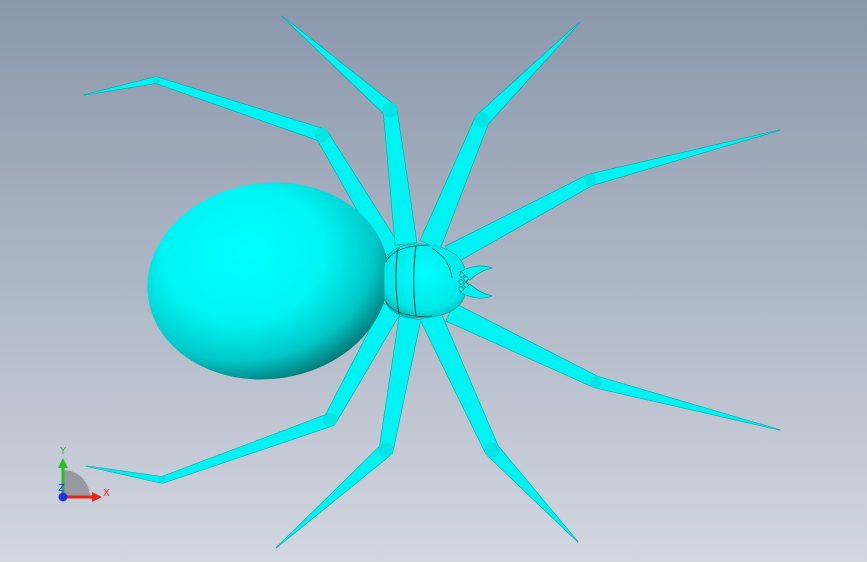 The width and height of the screenshot is (867, 562). Describe the element at coordinates (492, 450) in the screenshot. I see `leg-right-fourth-joint` at that location.